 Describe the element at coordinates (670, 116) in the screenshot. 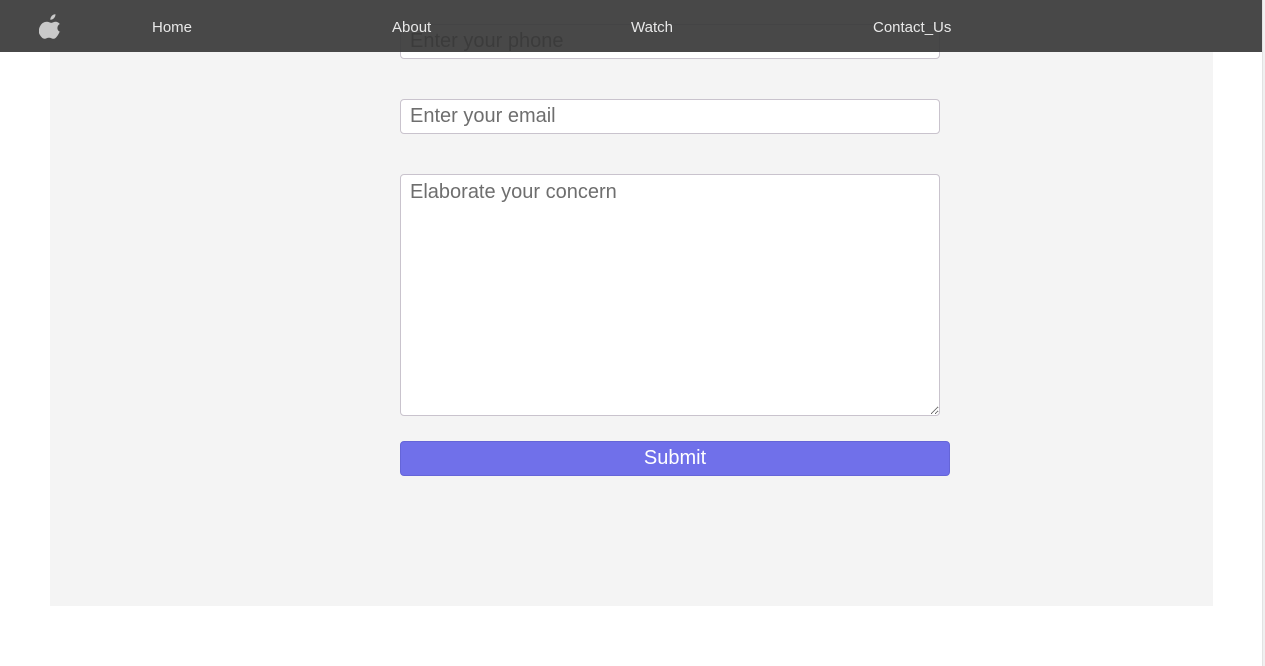

I see `email-field` at that location.